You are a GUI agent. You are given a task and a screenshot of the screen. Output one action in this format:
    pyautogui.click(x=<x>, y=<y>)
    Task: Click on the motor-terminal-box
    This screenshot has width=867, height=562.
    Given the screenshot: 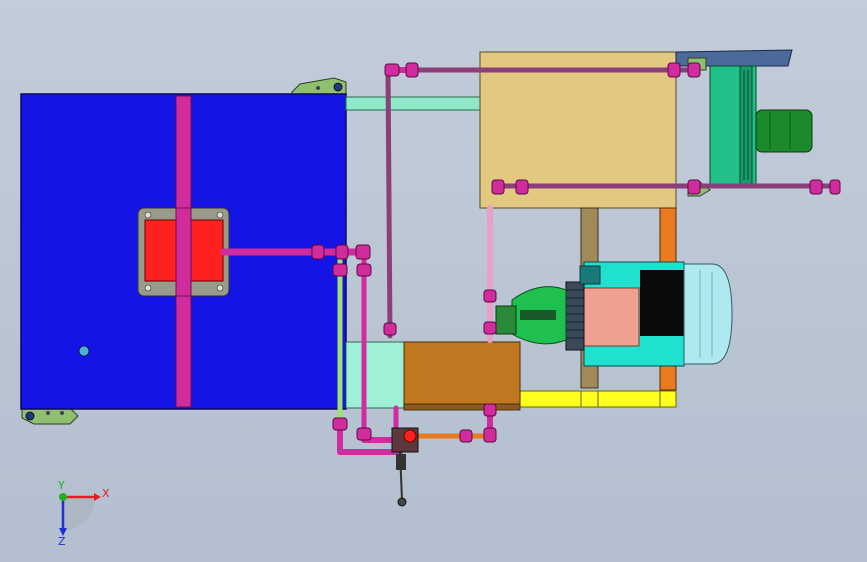 What is the action you would take?
    pyautogui.click(x=610, y=317)
    